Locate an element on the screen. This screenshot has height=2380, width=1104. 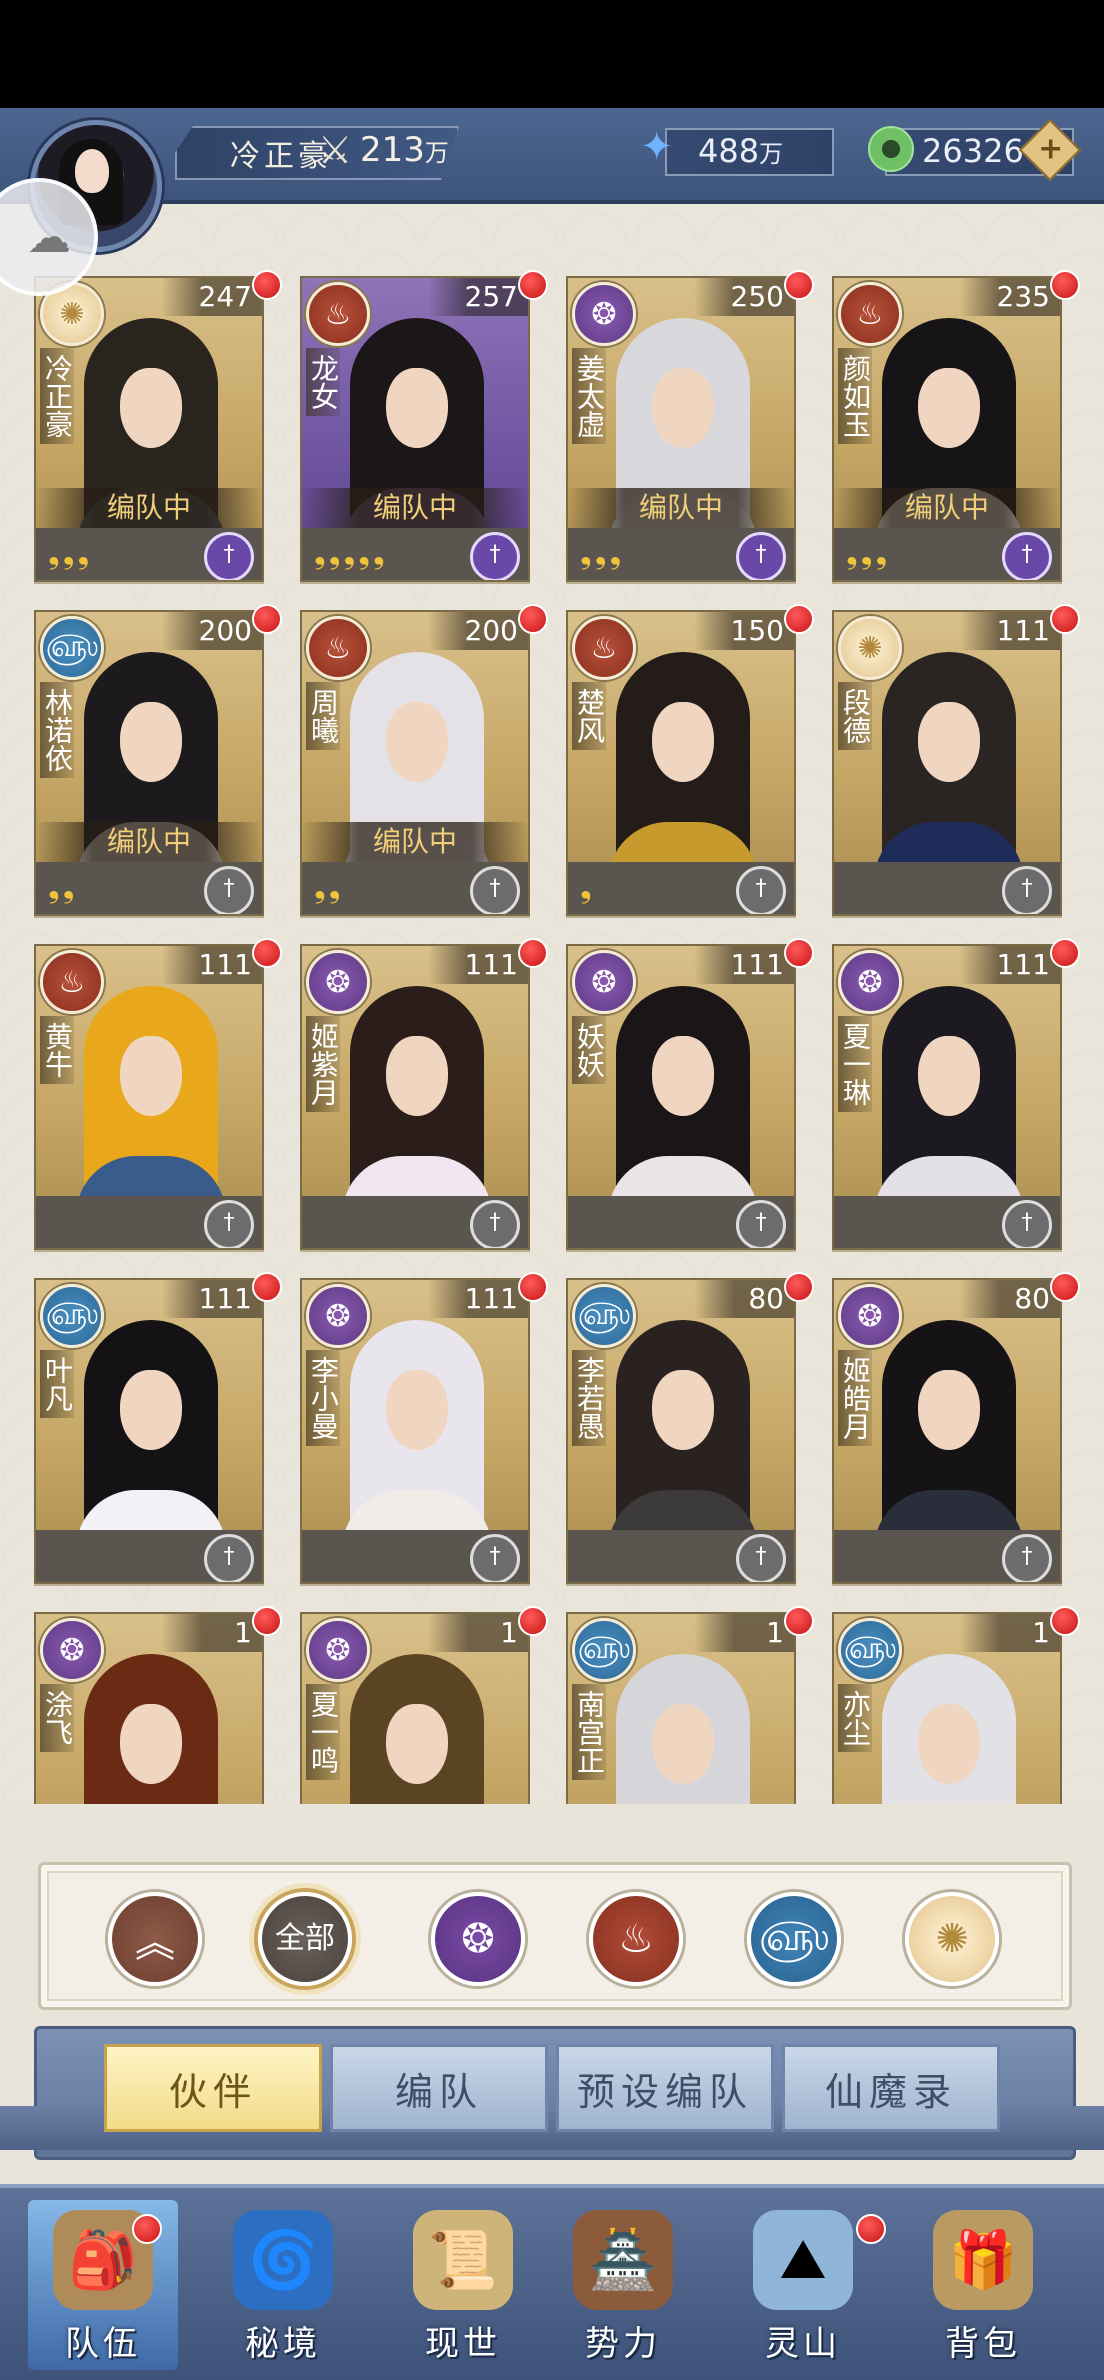
hero-name: 黄牛 is located at coordinates (57, 1050).